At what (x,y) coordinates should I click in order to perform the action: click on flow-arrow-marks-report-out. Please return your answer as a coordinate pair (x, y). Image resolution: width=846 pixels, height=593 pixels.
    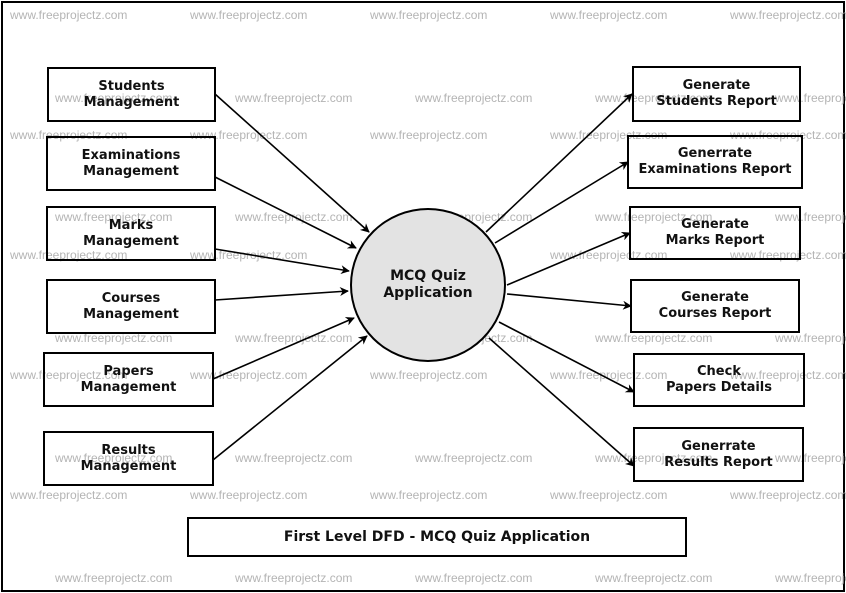
    Looking at the image, I should click on (568, 259).